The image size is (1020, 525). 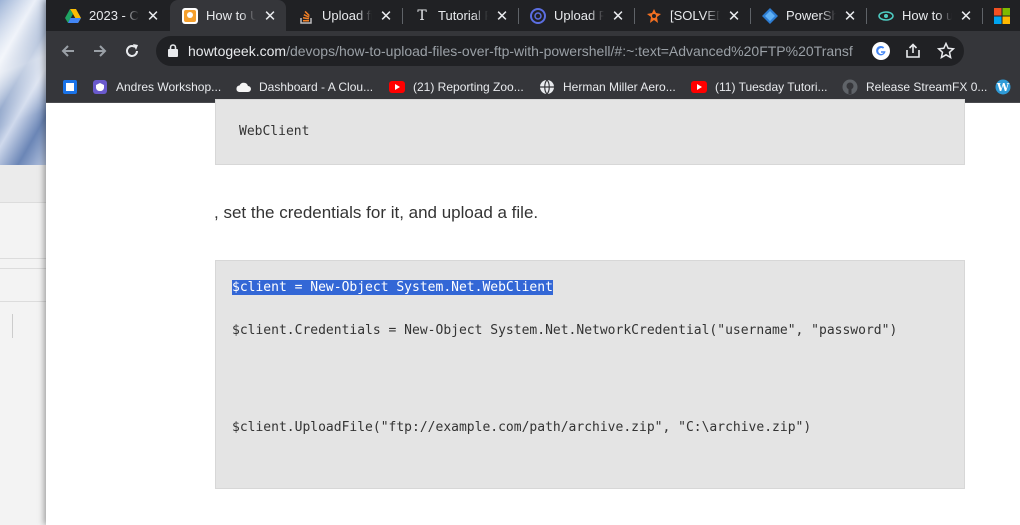 I want to click on tab-tutorial: T Tutorial Po ✕, so click(x=460, y=15).